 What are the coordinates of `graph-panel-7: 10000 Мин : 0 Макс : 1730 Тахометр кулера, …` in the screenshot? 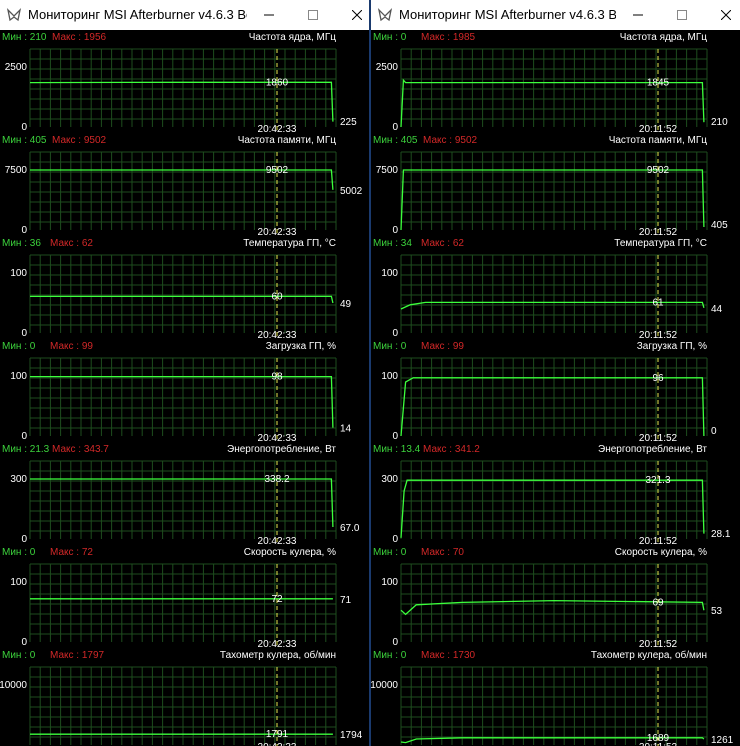 It's located at (552, 697).